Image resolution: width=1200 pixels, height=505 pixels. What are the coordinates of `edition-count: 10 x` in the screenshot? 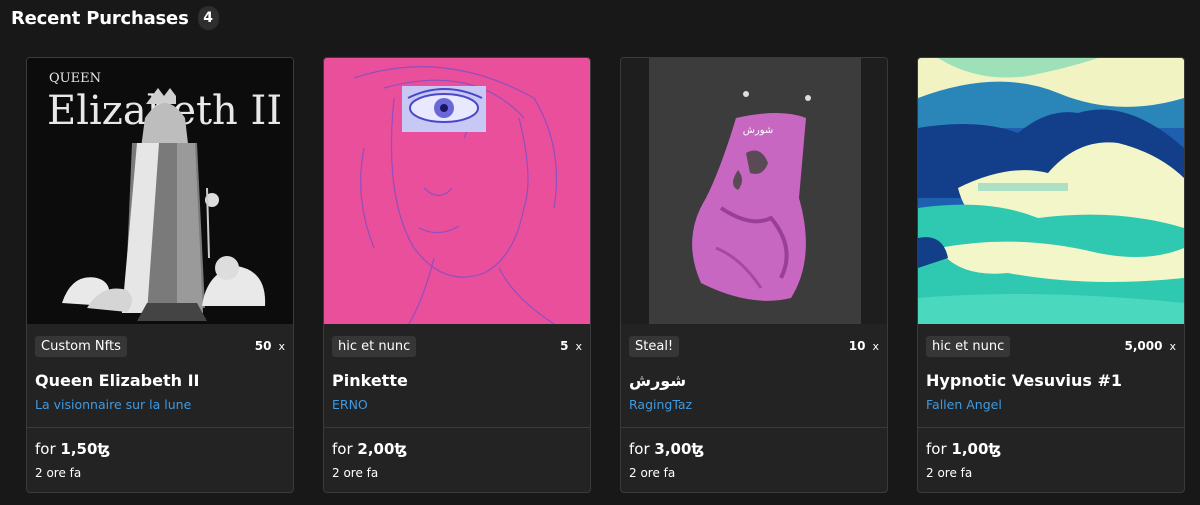 It's located at (863, 346).